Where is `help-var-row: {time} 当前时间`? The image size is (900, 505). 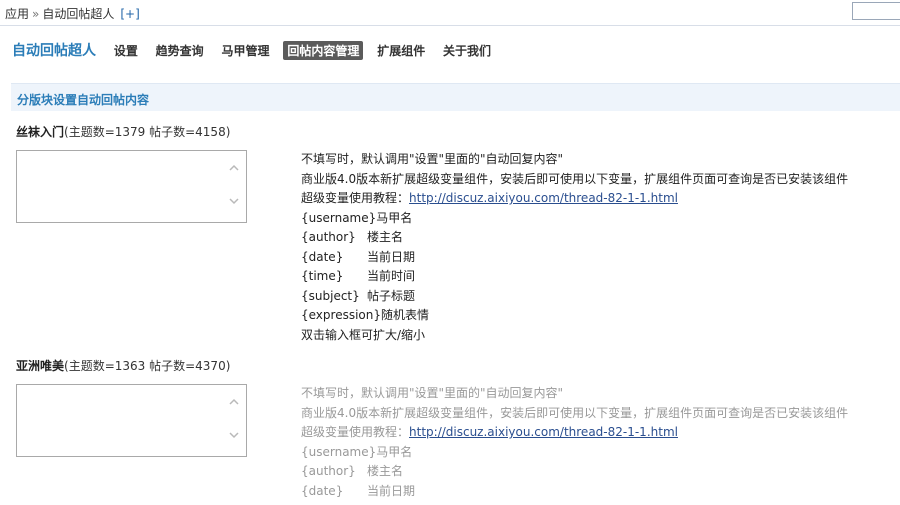 help-var-row: {time} 当前时间 is located at coordinates (574, 277).